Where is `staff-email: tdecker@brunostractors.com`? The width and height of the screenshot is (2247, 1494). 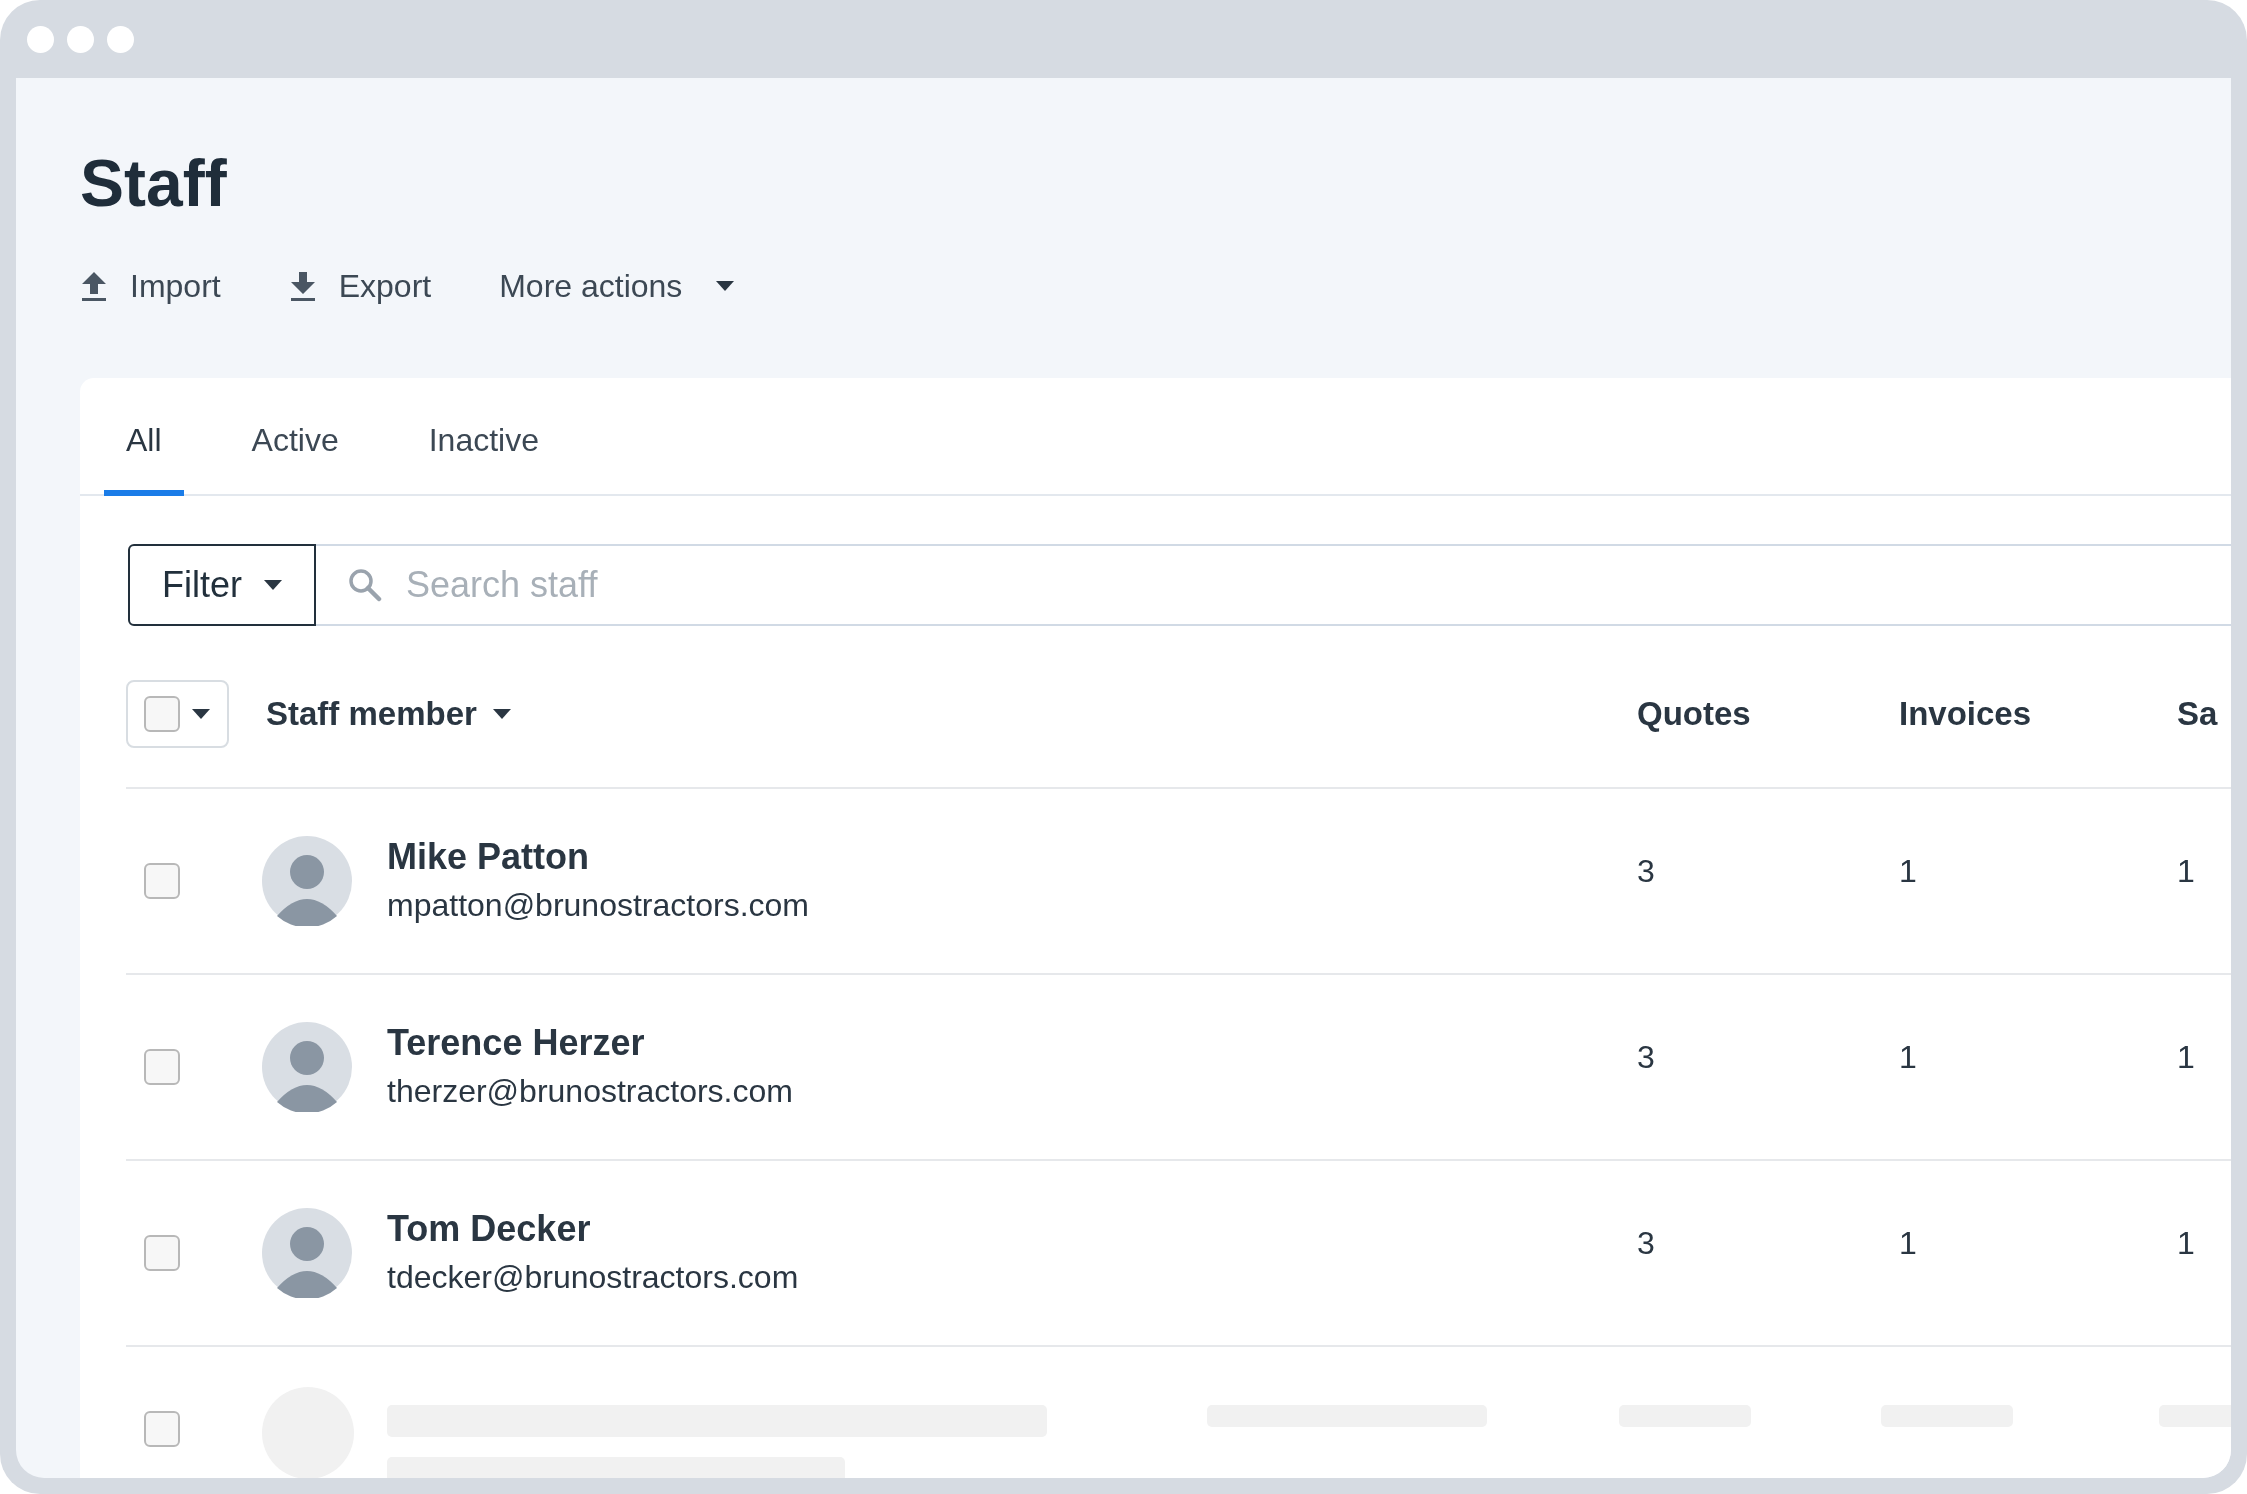 staff-email: tdecker@brunostractors.com is located at coordinates (593, 1277).